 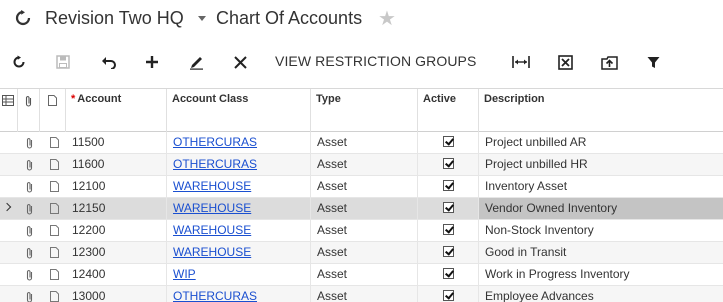 I want to click on table-row: 11500 OTHERCURAS Asset Project unbilled AR, so click(x=361, y=143).